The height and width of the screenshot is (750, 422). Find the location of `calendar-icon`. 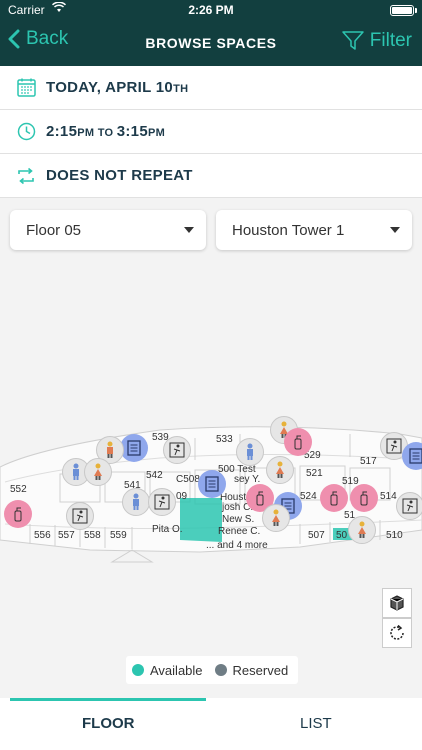

calendar-icon is located at coordinates (26, 88).